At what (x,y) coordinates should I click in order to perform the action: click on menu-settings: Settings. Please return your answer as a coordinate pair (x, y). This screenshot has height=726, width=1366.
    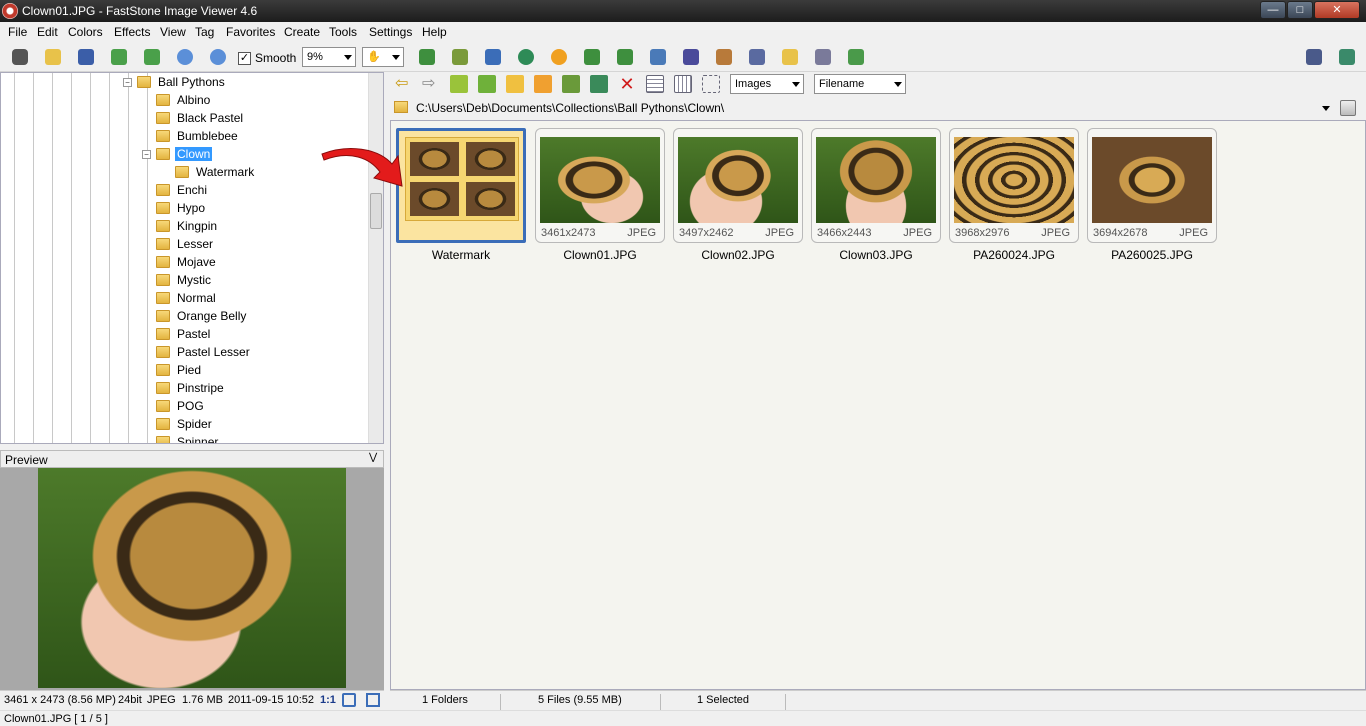
    Looking at the image, I should click on (390, 32).